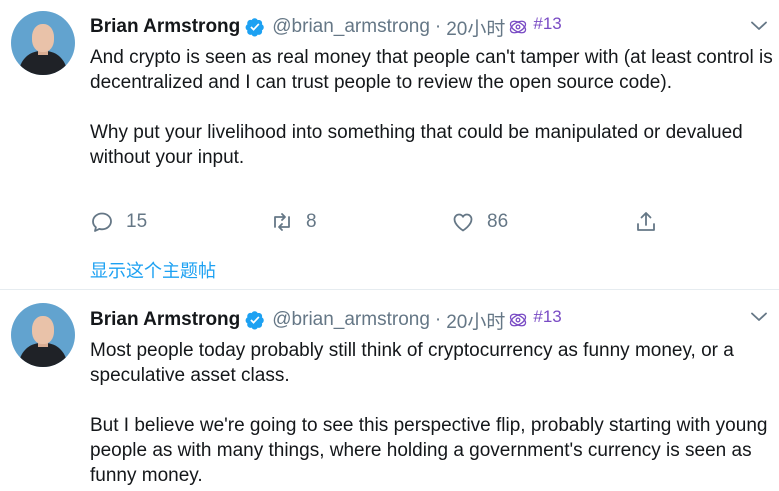 This screenshot has height=491, width=779. What do you see at coordinates (102, 222) in the screenshot?
I see `reply-icon` at bounding box center [102, 222].